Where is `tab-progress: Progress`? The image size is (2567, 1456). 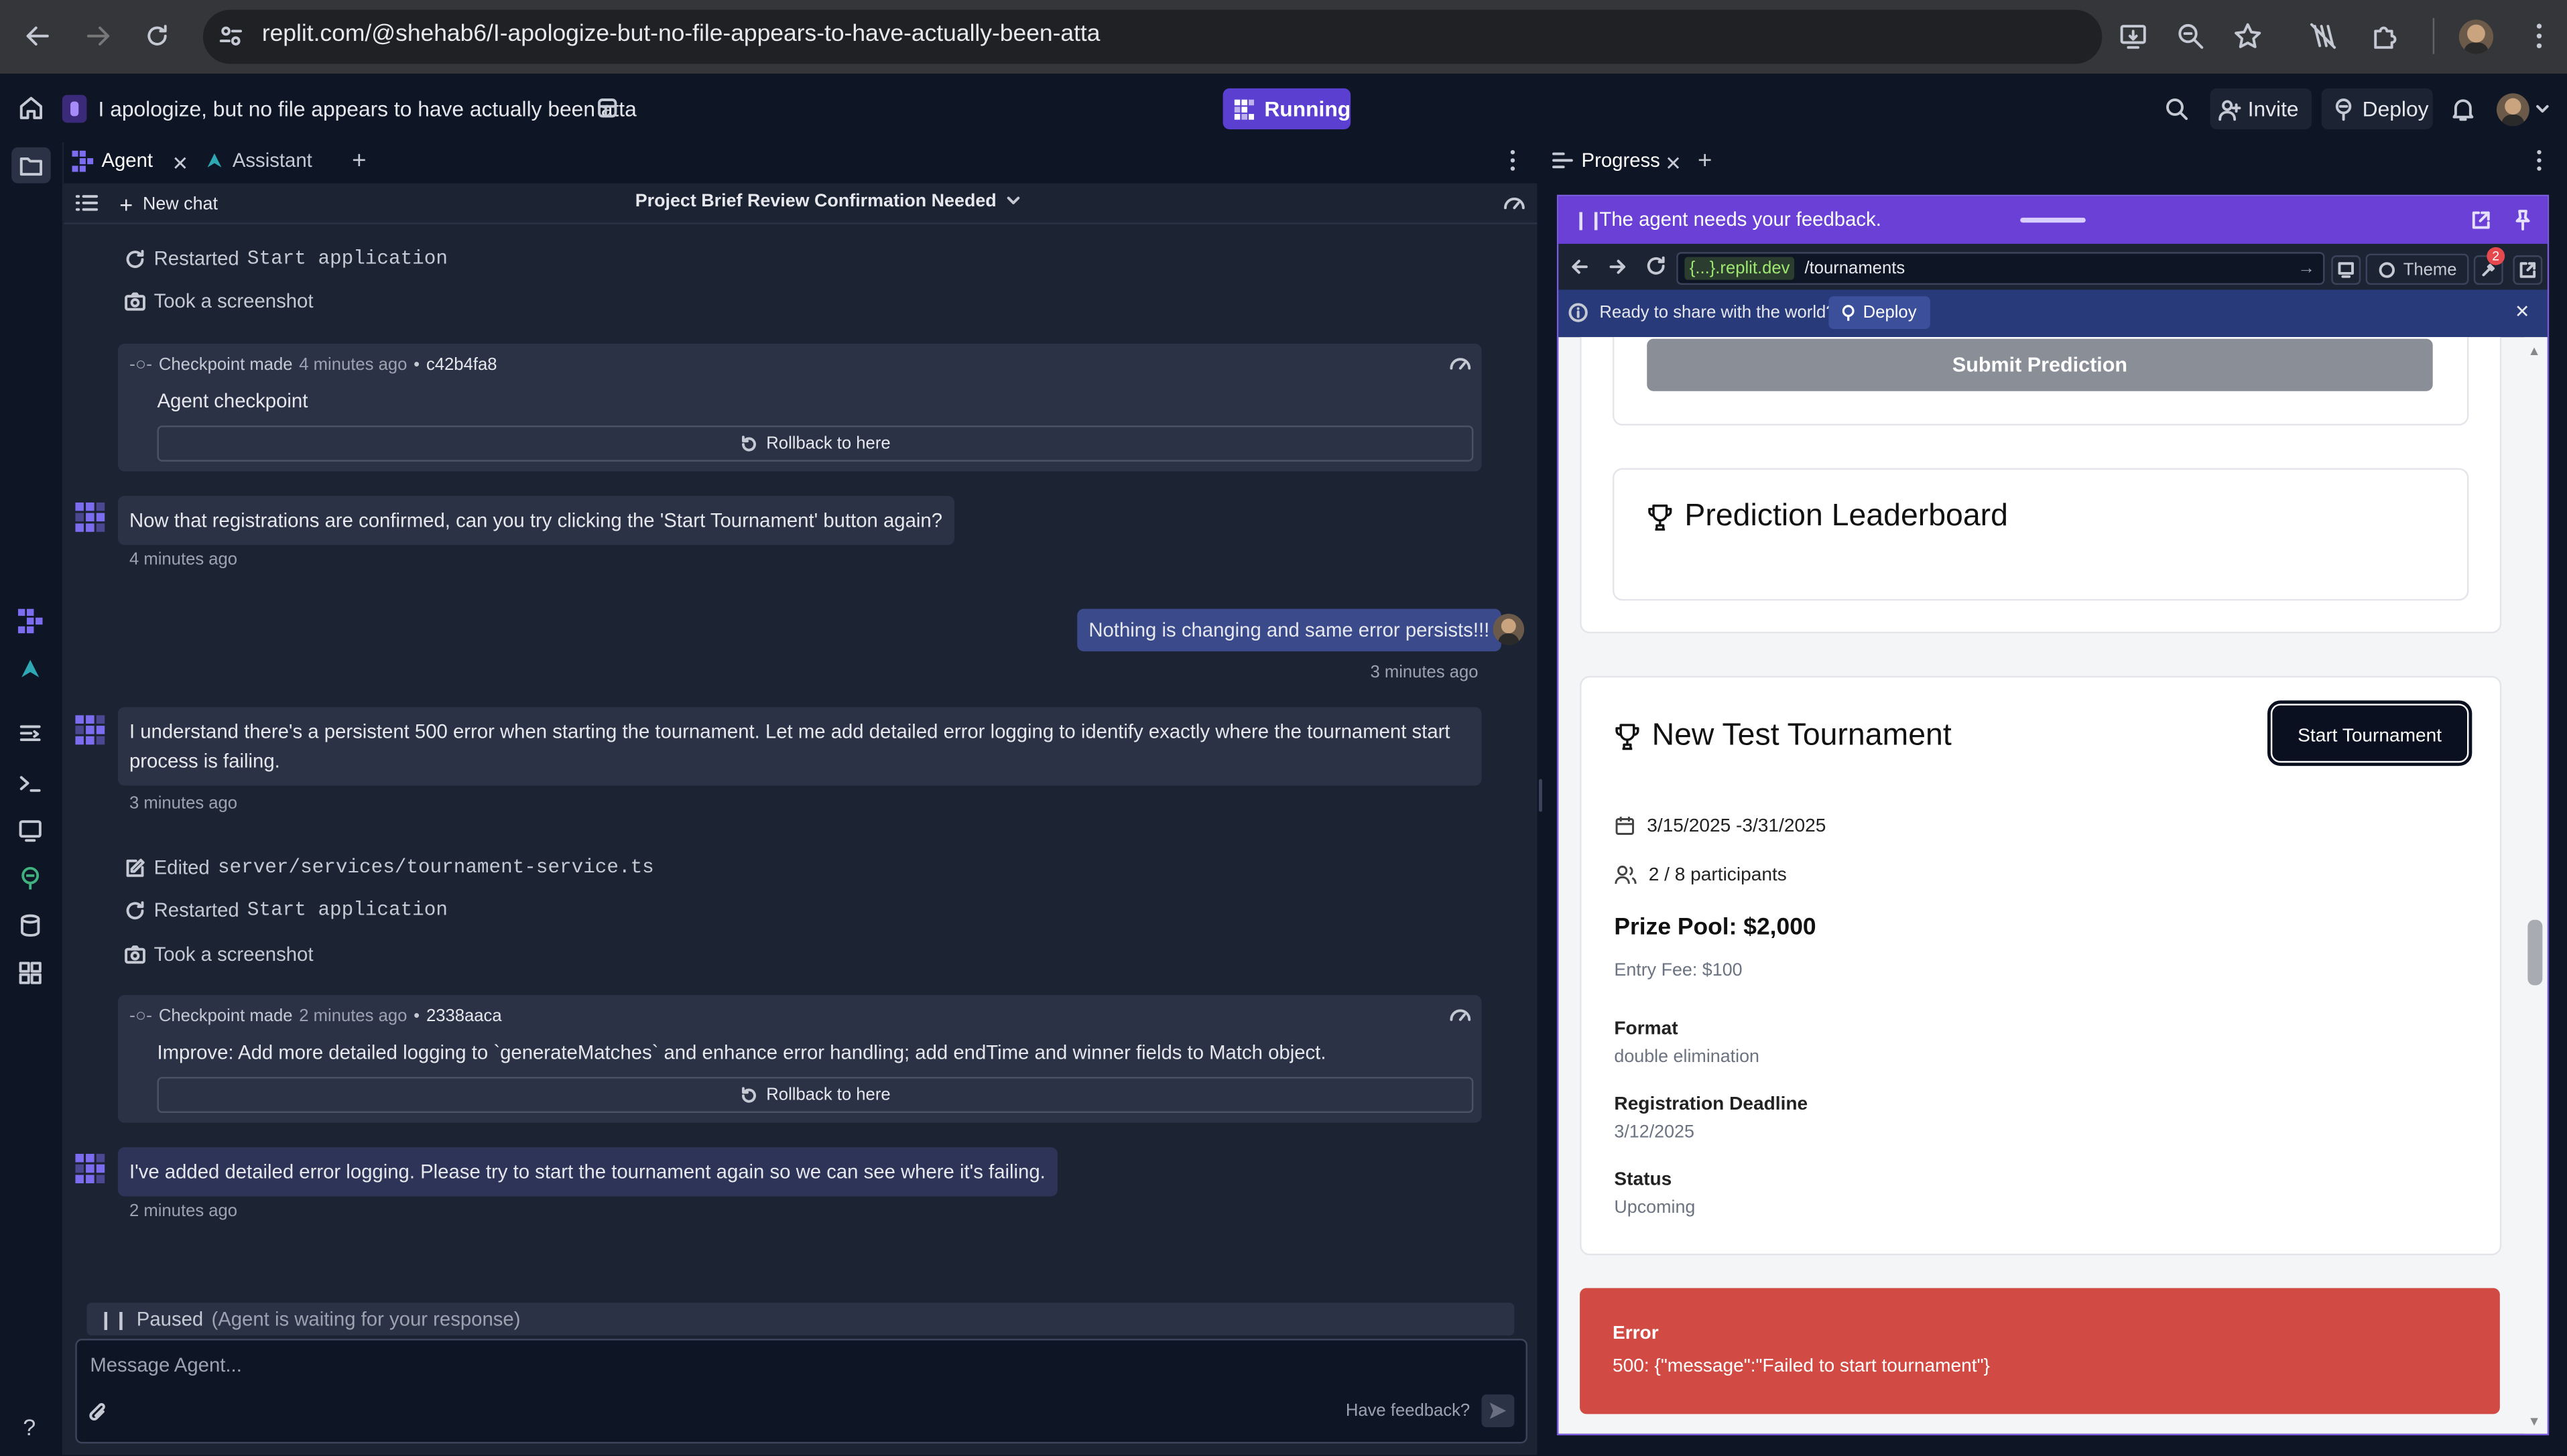
tab-progress: Progress is located at coordinates (1606, 160).